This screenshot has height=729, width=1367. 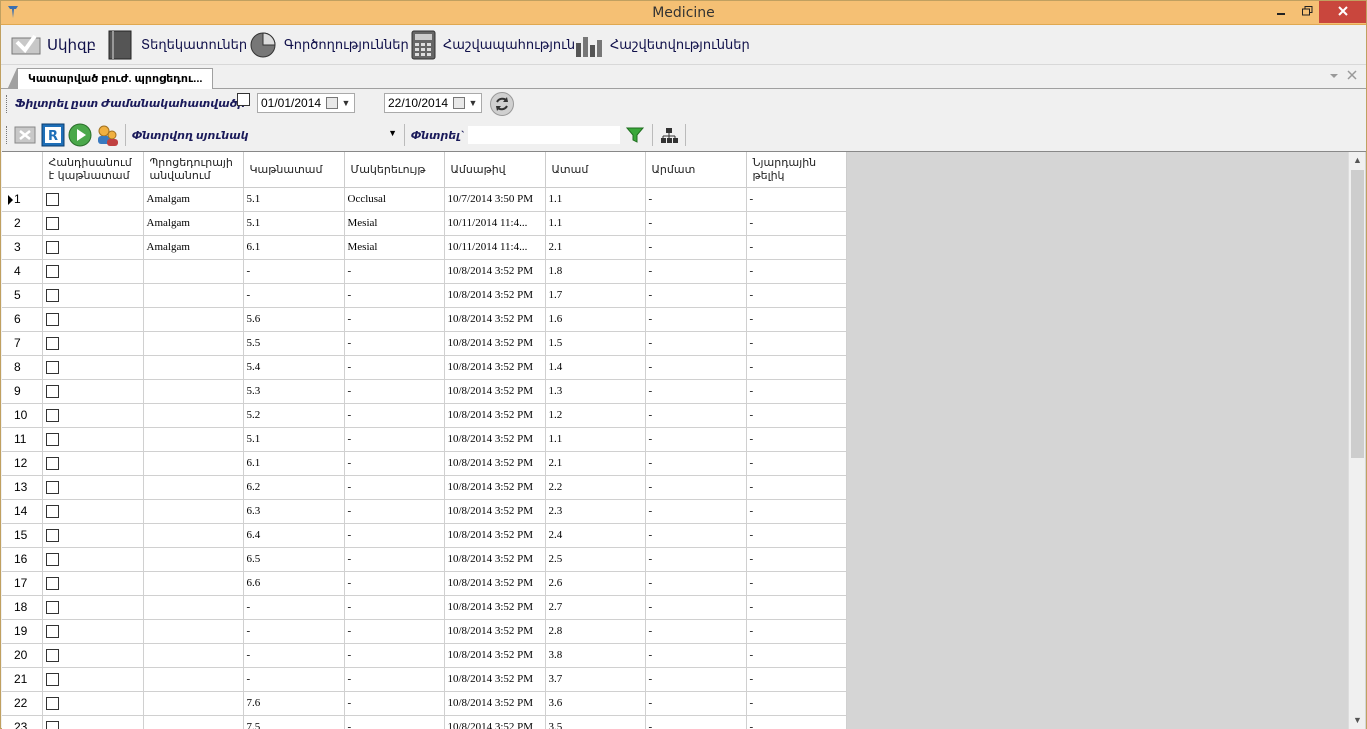 I want to click on search-column-select: ▼, so click(x=325, y=135).